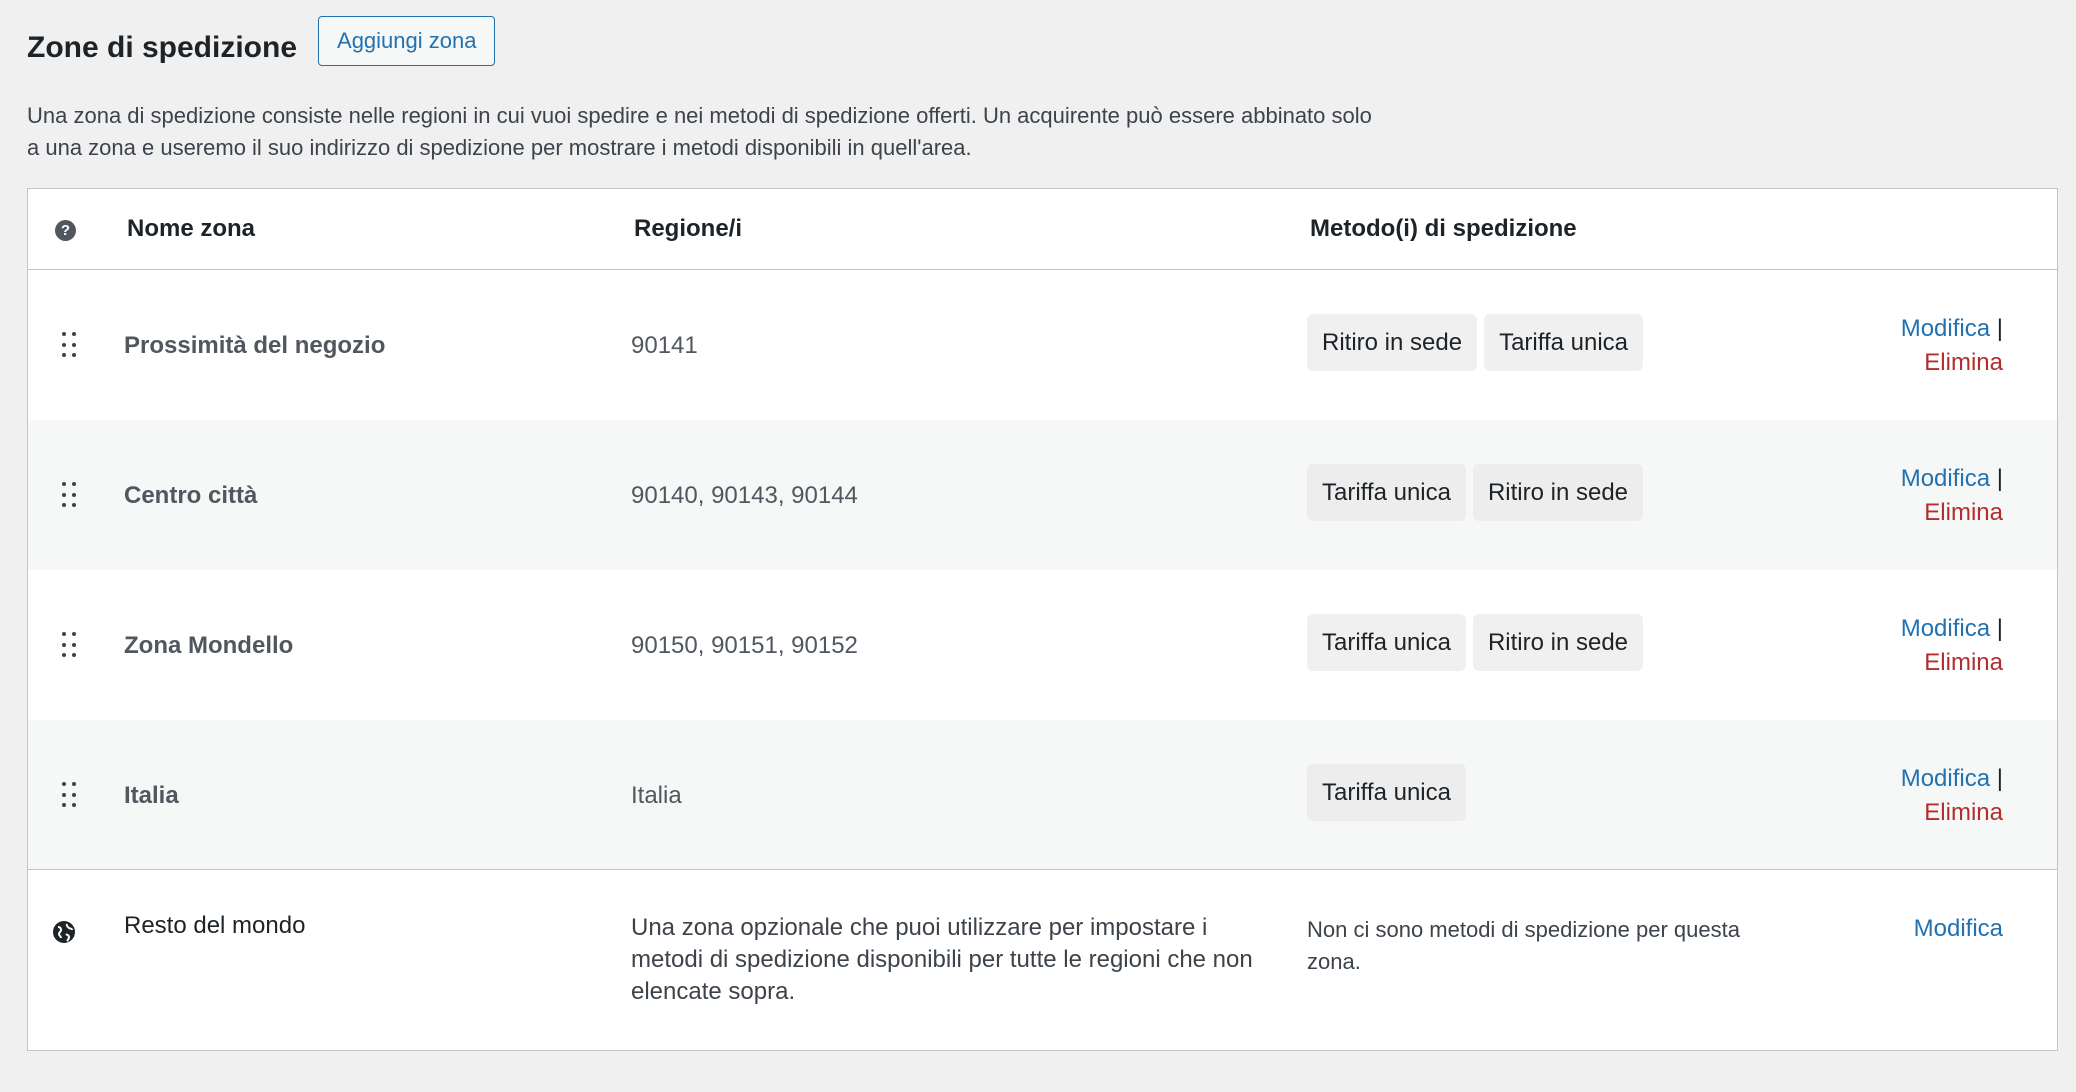  I want to click on add-zone-button: Aggiungi zona, so click(407, 41).